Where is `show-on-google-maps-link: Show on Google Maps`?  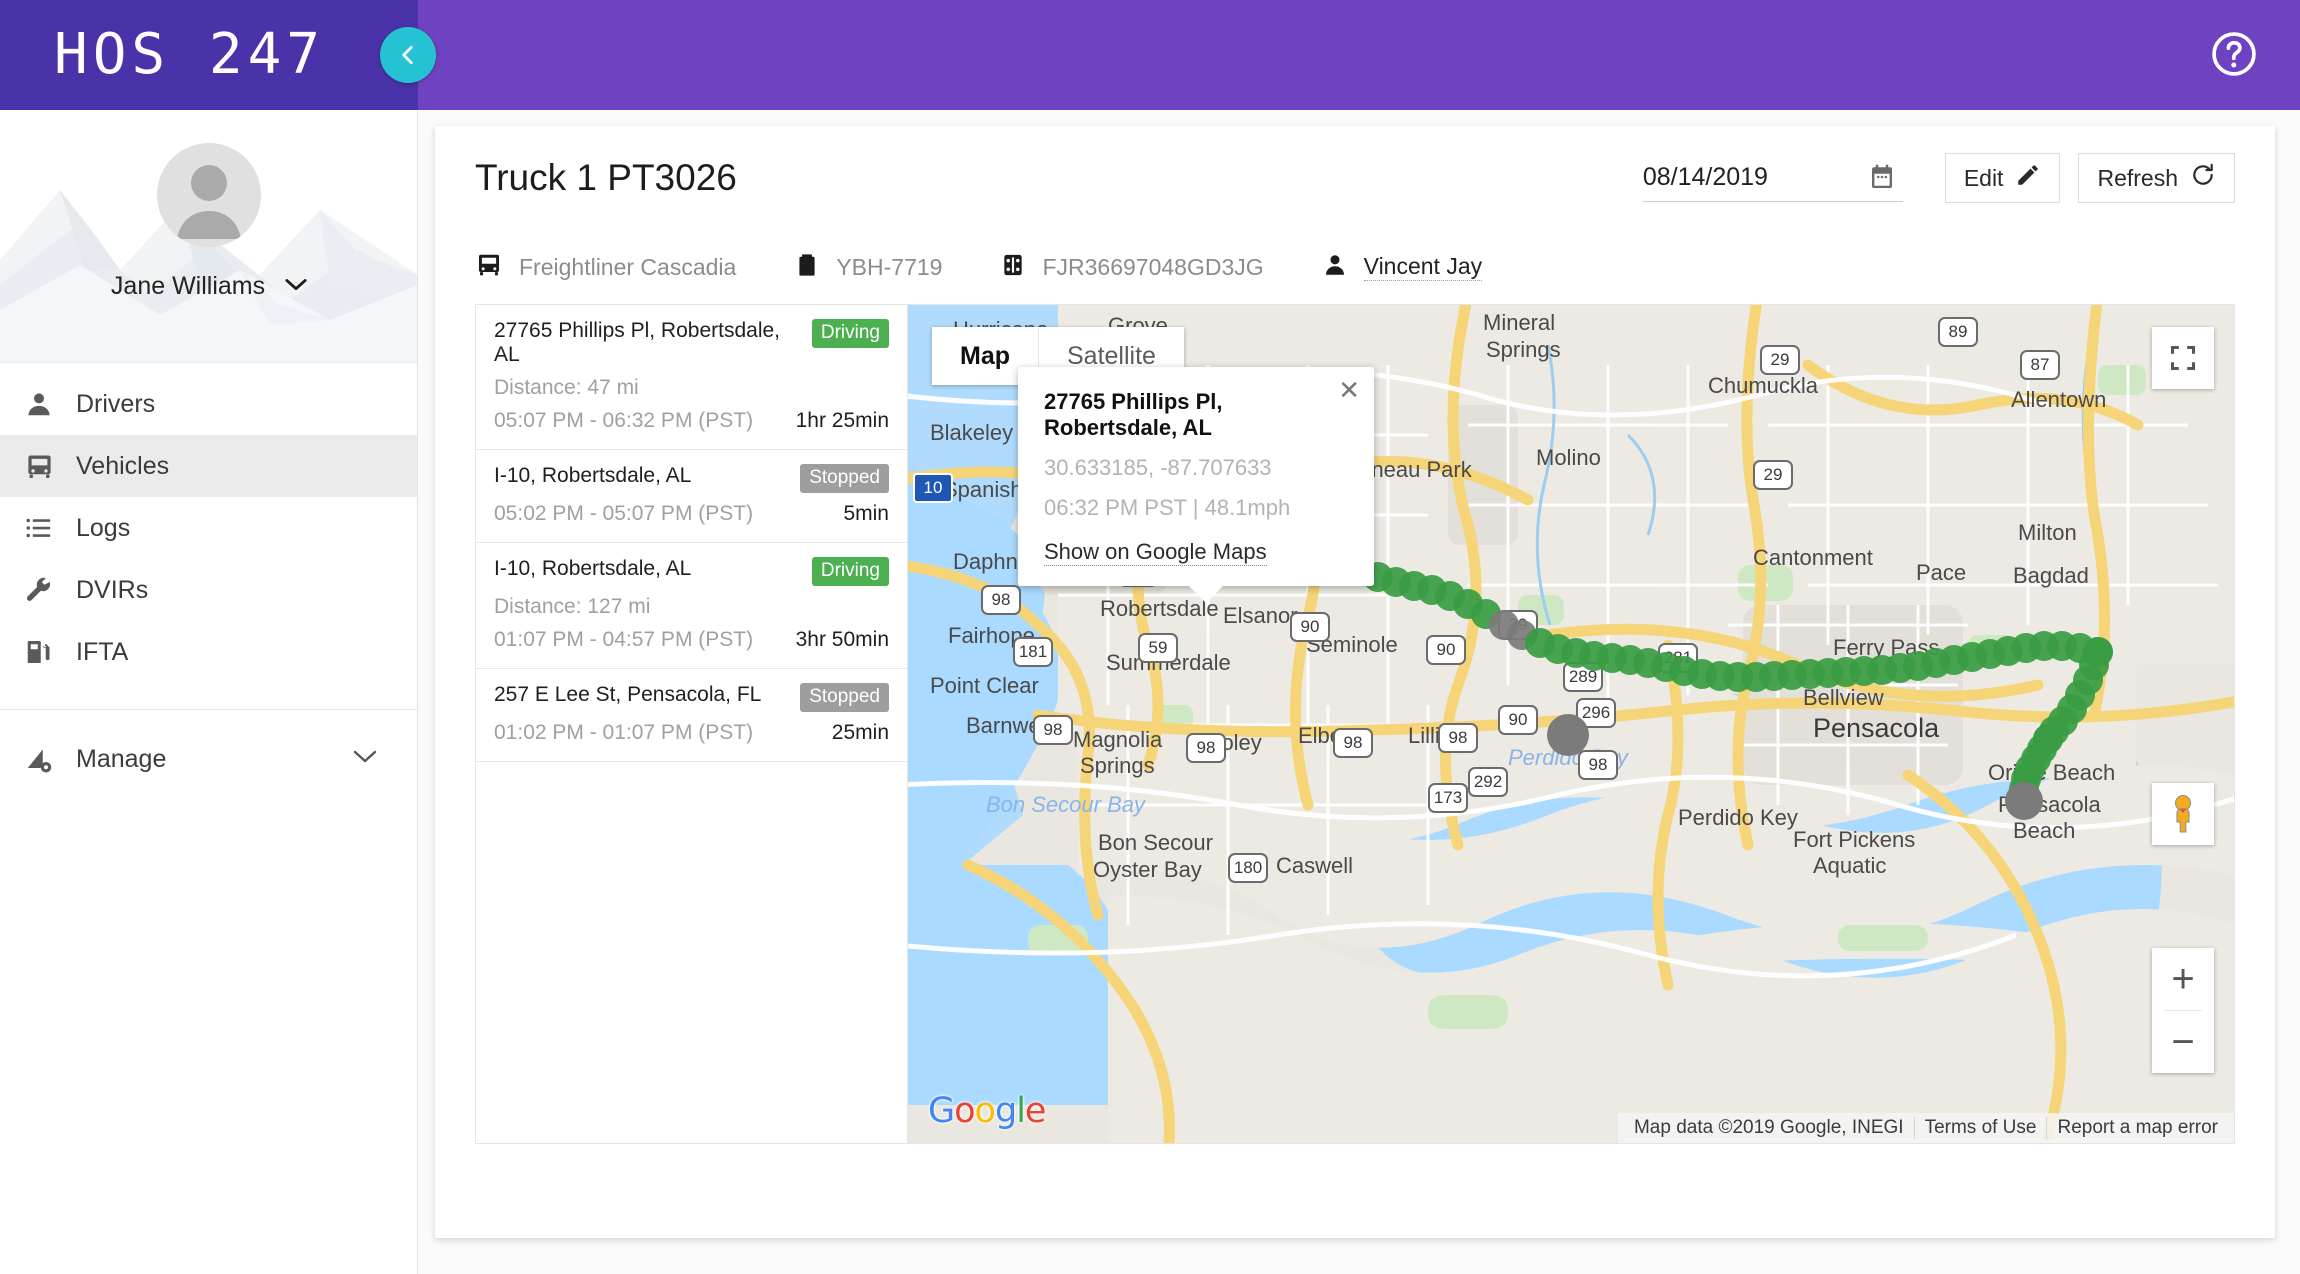 show-on-google-maps-link: Show on Google Maps is located at coordinates (1155, 552).